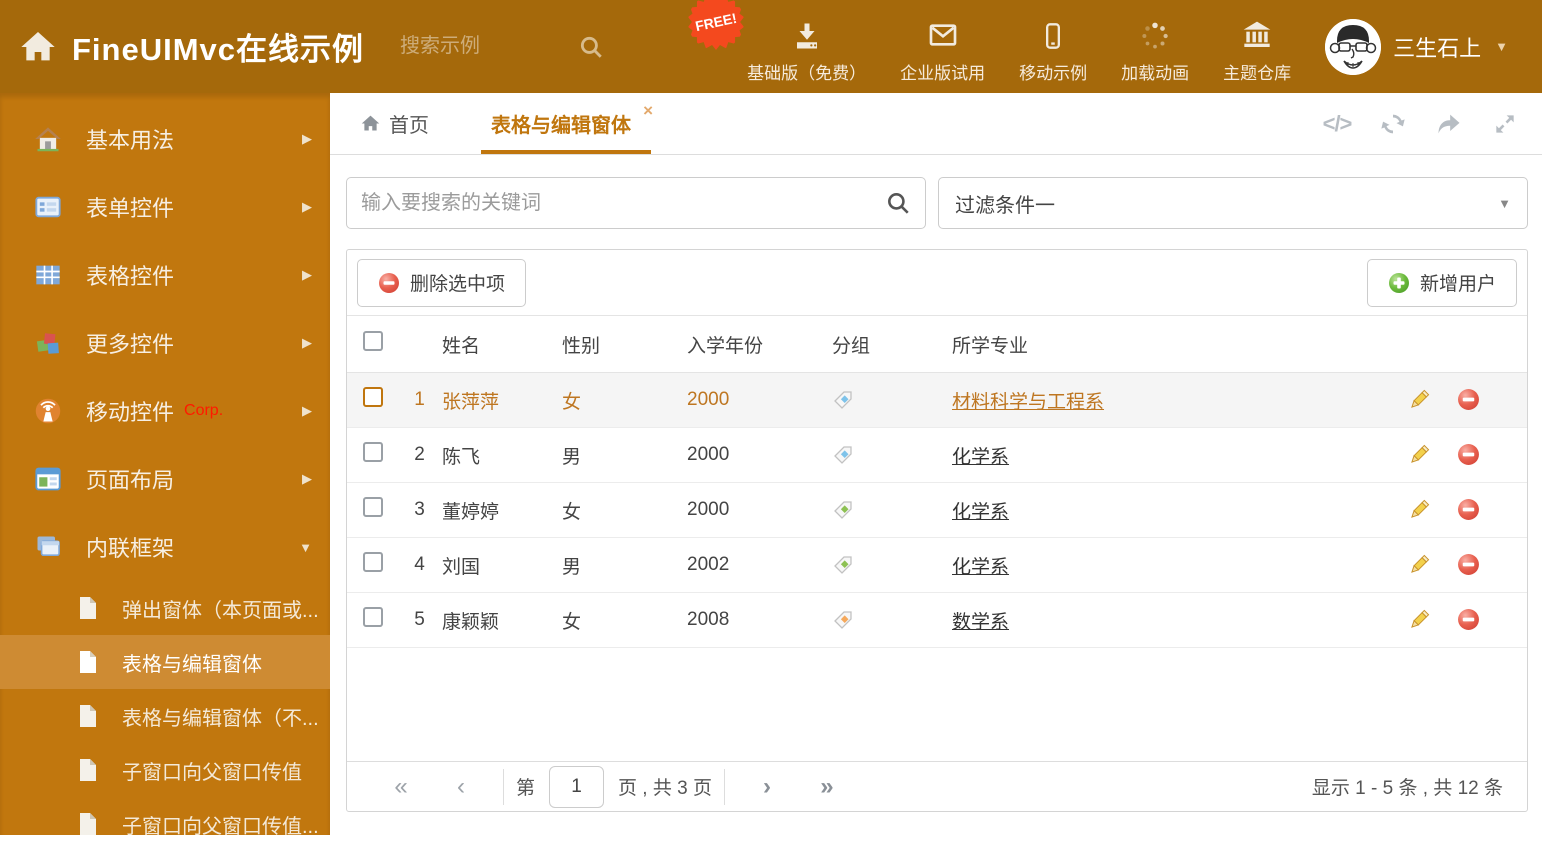  Describe the element at coordinates (1155, 34) in the screenshot. I see `spinner-icon` at that location.